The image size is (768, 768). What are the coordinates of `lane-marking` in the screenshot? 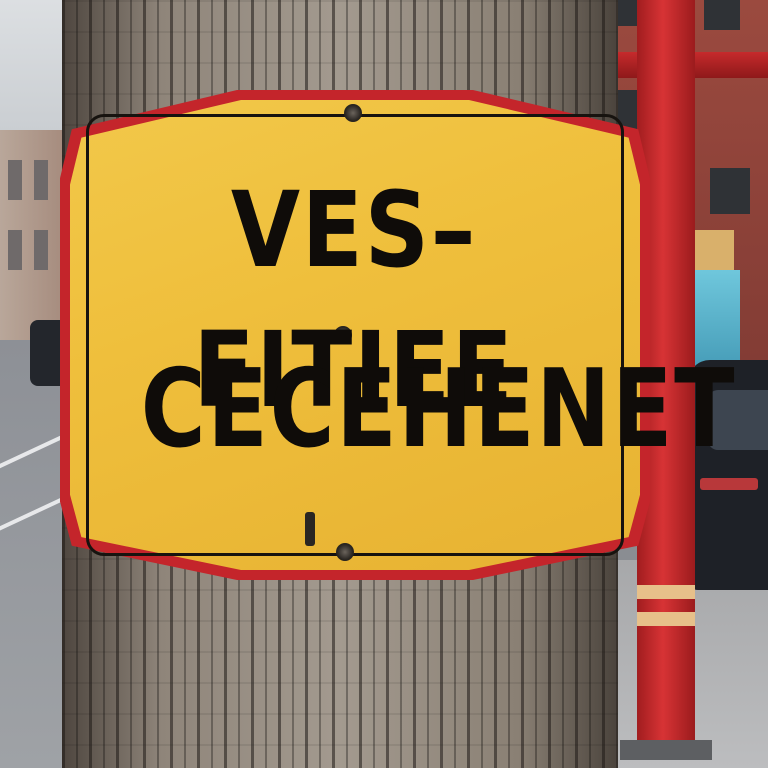 It's located at (34, 452).